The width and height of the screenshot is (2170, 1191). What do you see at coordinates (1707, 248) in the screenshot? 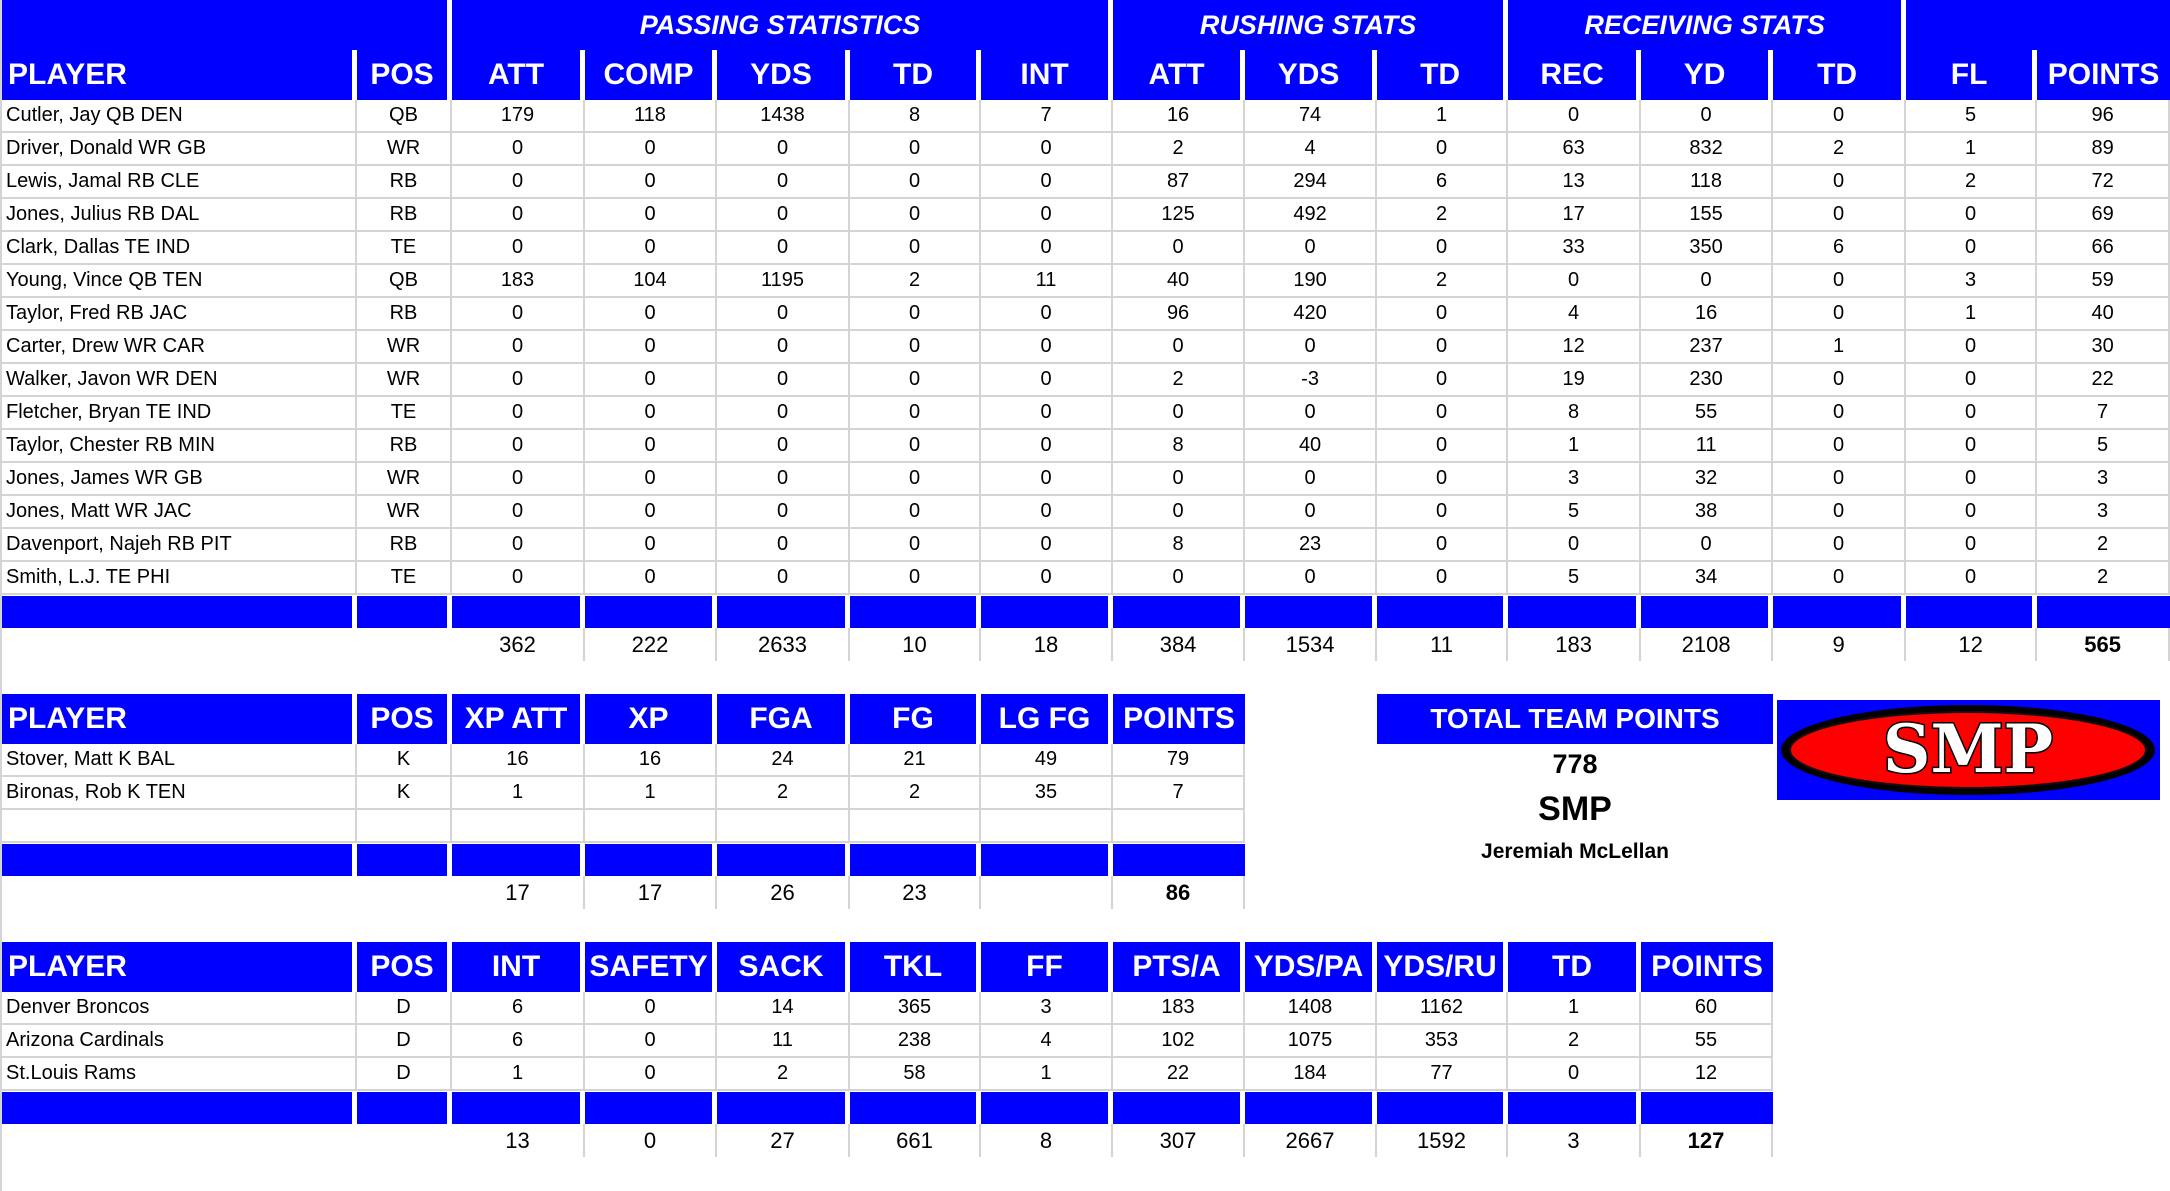
I see `stat-cell: 350` at bounding box center [1707, 248].